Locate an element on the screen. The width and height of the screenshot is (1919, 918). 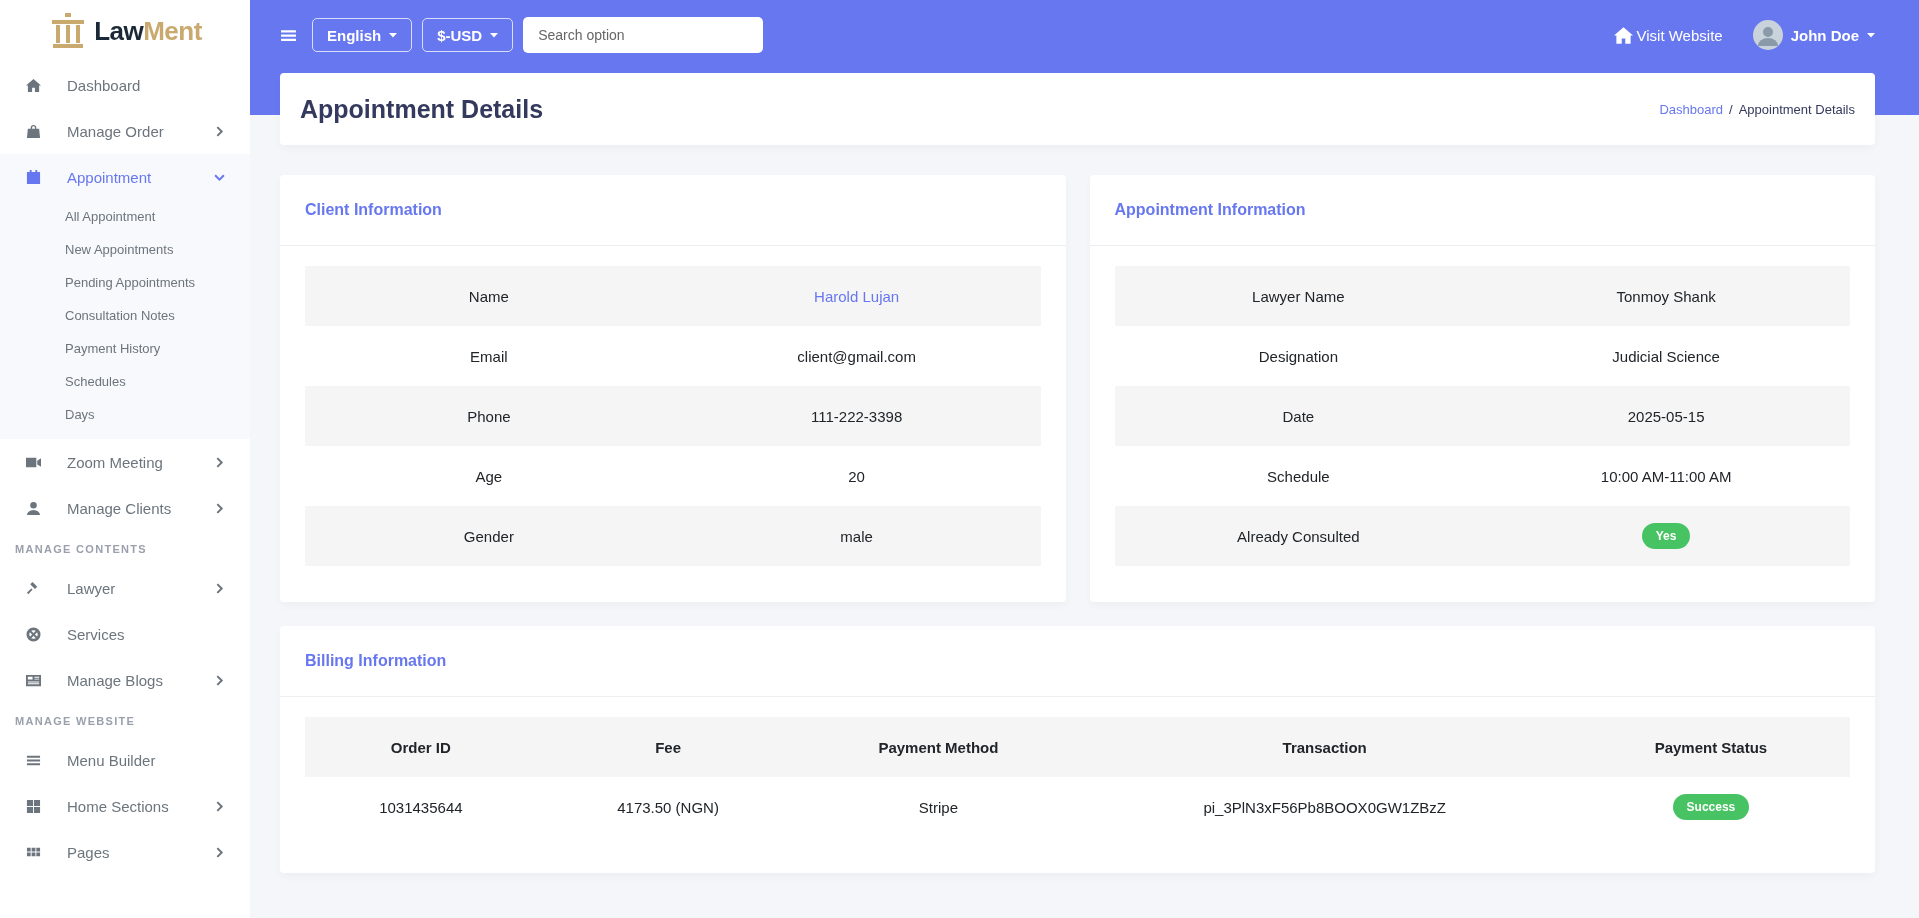
nav-item: Home Sections is located at coordinates (125, 806).